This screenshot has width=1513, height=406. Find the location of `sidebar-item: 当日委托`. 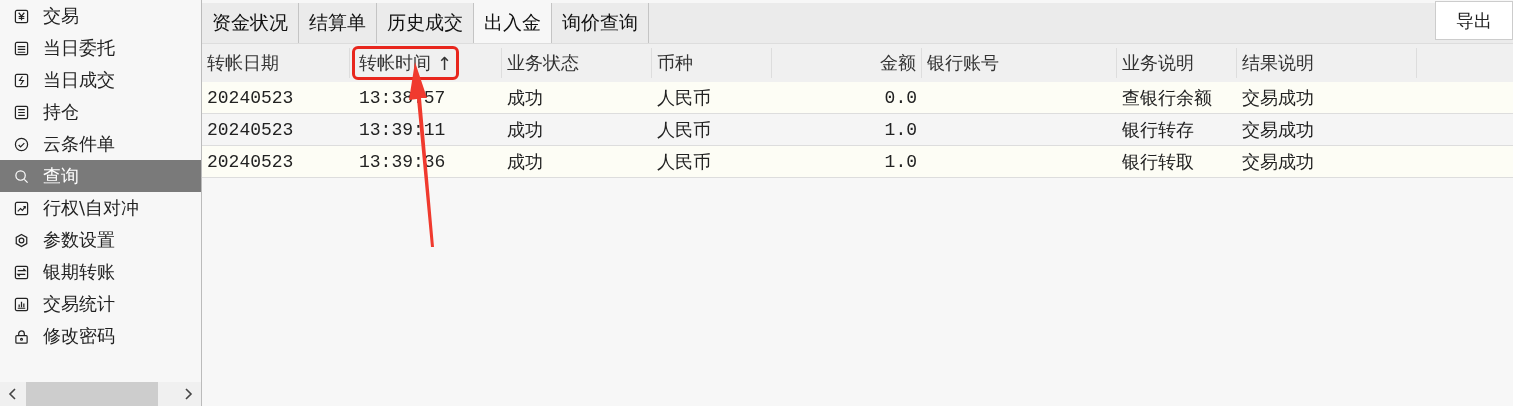

sidebar-item: 当日委托 is located at coordinates (100, 48).